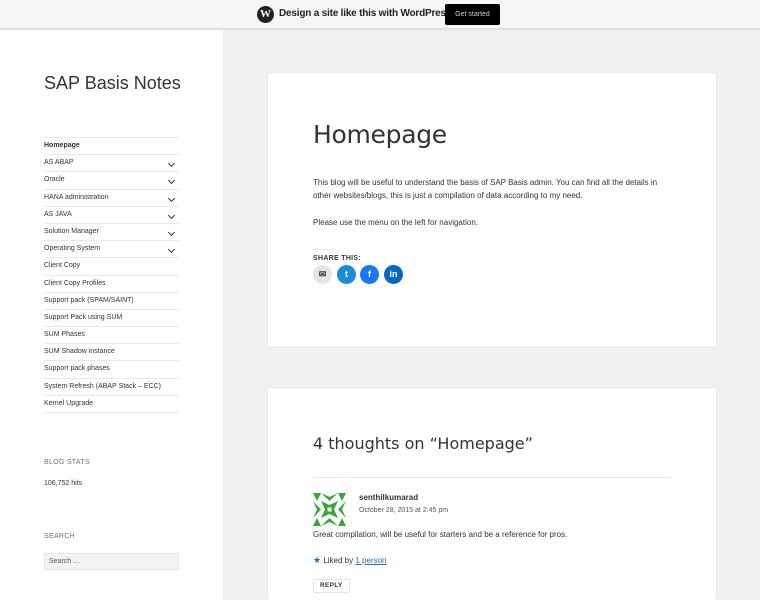 The height and width of the screenshot is (600, 760). What do you see at coordinates (59, 163) in the screenshot?
I see `menu-item-label: AS ABAP` at bounding box center [59, 163].